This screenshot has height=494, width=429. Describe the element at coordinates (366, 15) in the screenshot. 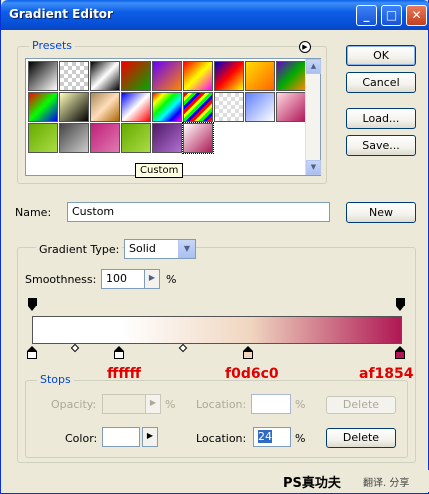

I see `minimize-icon: _` at that location.